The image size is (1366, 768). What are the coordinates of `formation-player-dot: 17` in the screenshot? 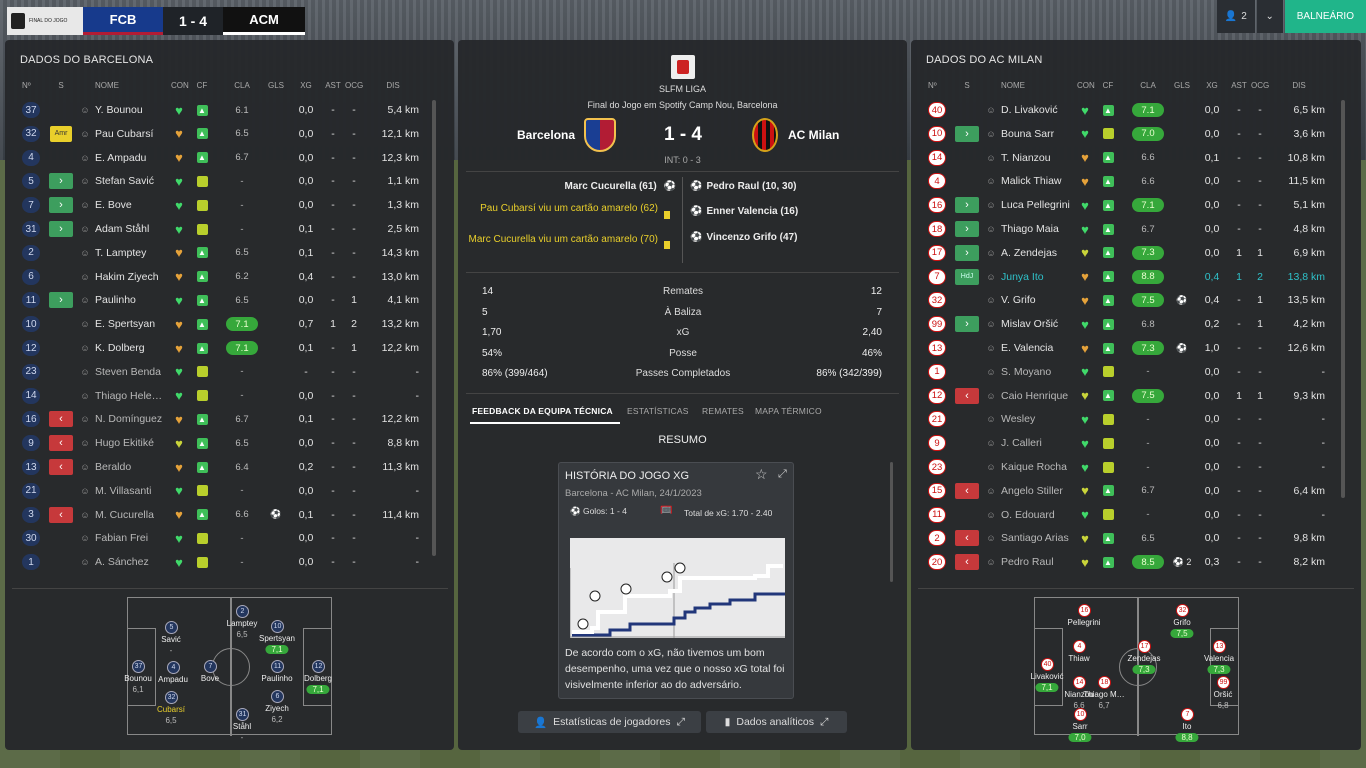 It's located at (1144, 646).